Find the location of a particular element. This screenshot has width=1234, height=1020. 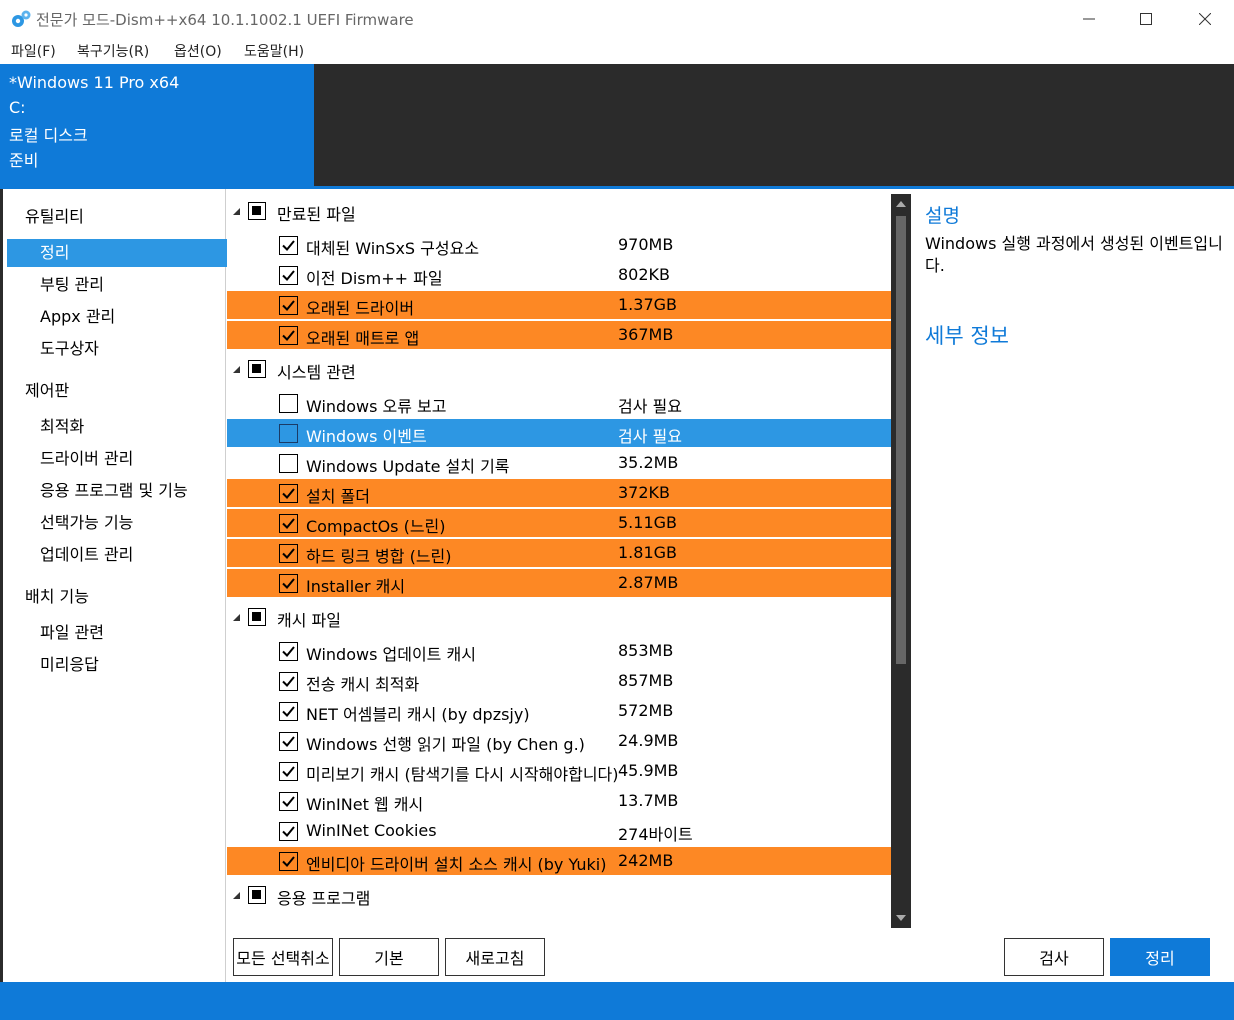

cleanup-item-row: Windows 오류 보고 검사 필요 is located at coordinates (559, 403).